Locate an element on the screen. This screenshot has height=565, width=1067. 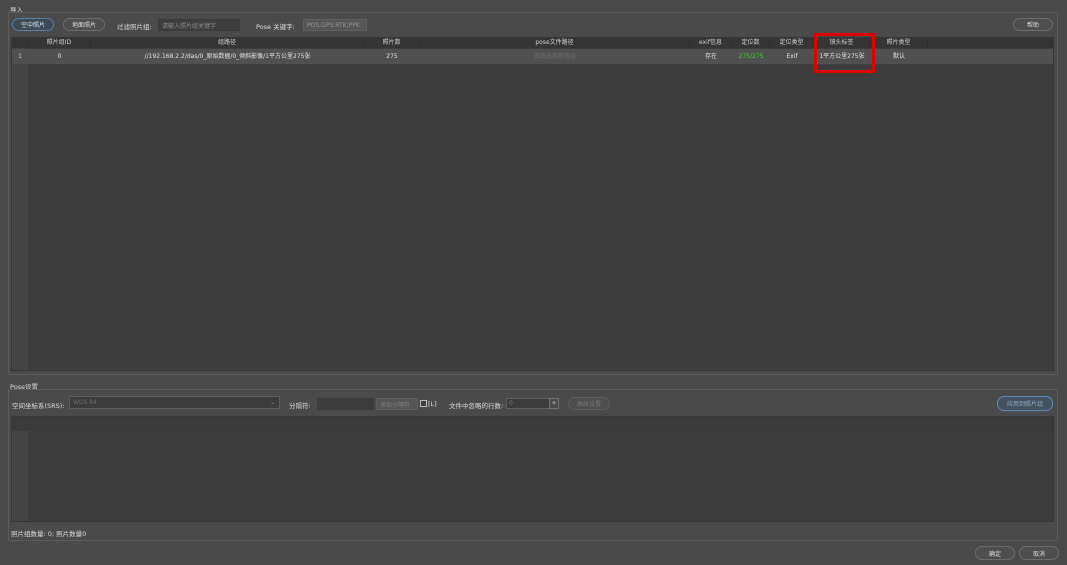
separator-input: 添加分隔符 is located at coordinates (397, 404).